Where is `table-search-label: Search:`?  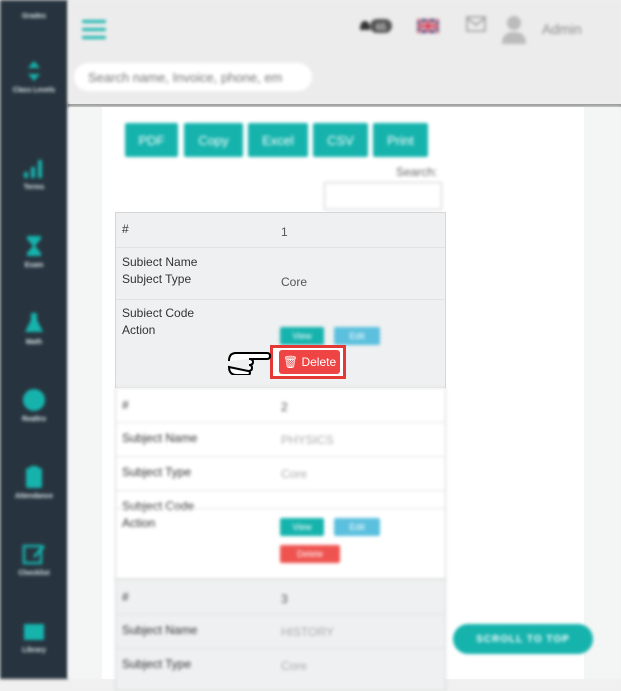
table-search-label: Search: is located at coordinates (417, 172).